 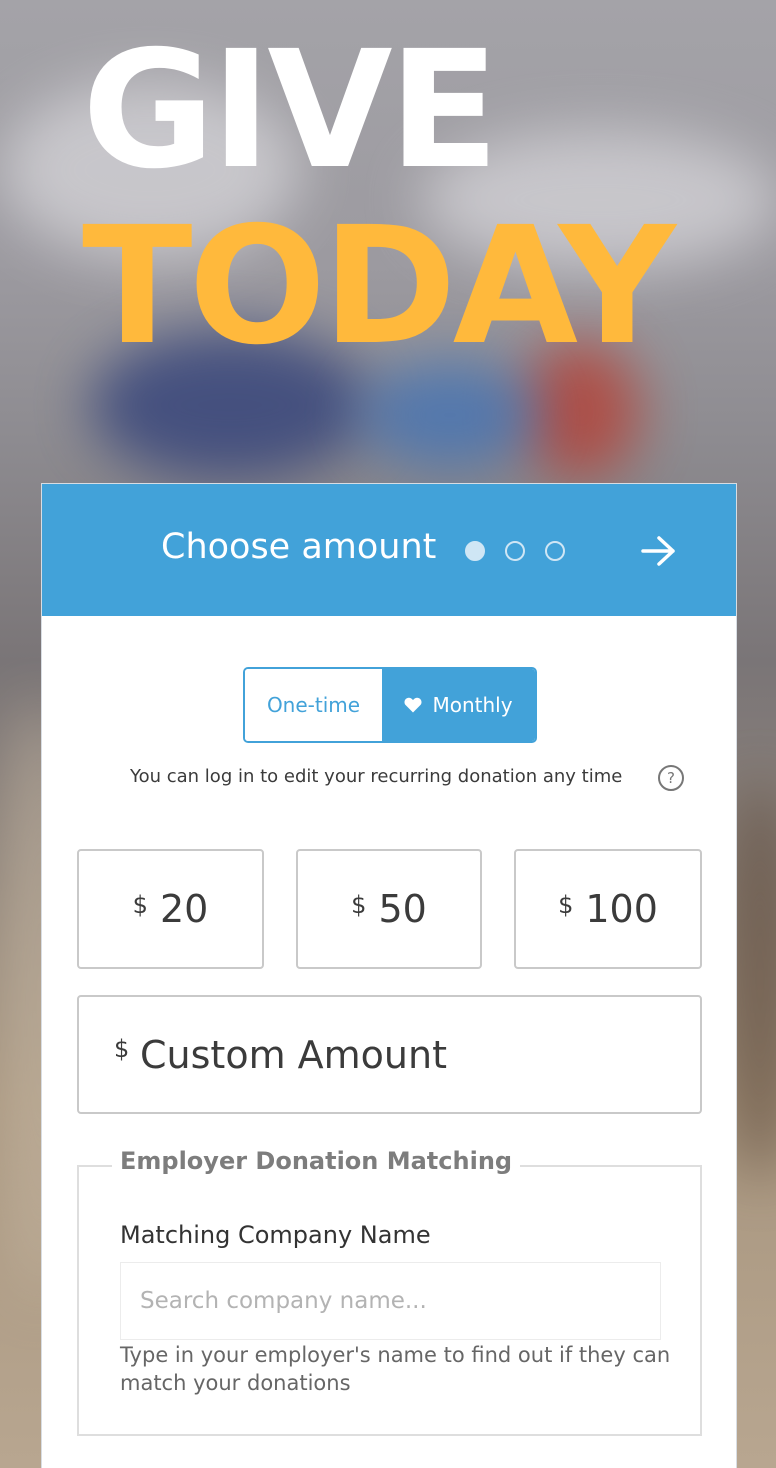 I want to click on one-time-label: One-time, so click(x=313, y=705).